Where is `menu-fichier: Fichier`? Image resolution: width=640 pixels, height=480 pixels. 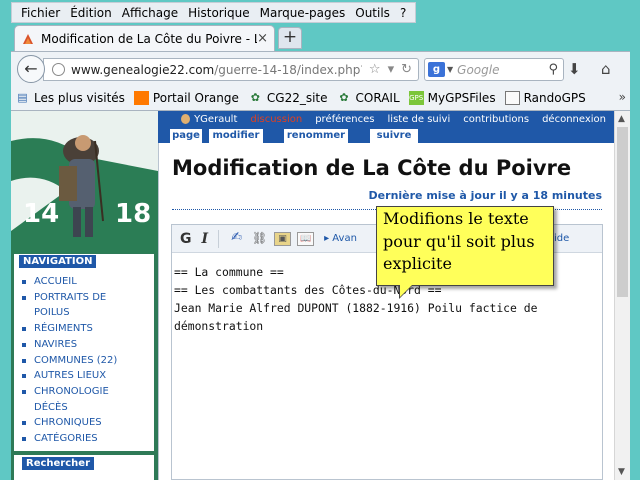 menu-fichier: Fichier is located at coordinates (40, 13).